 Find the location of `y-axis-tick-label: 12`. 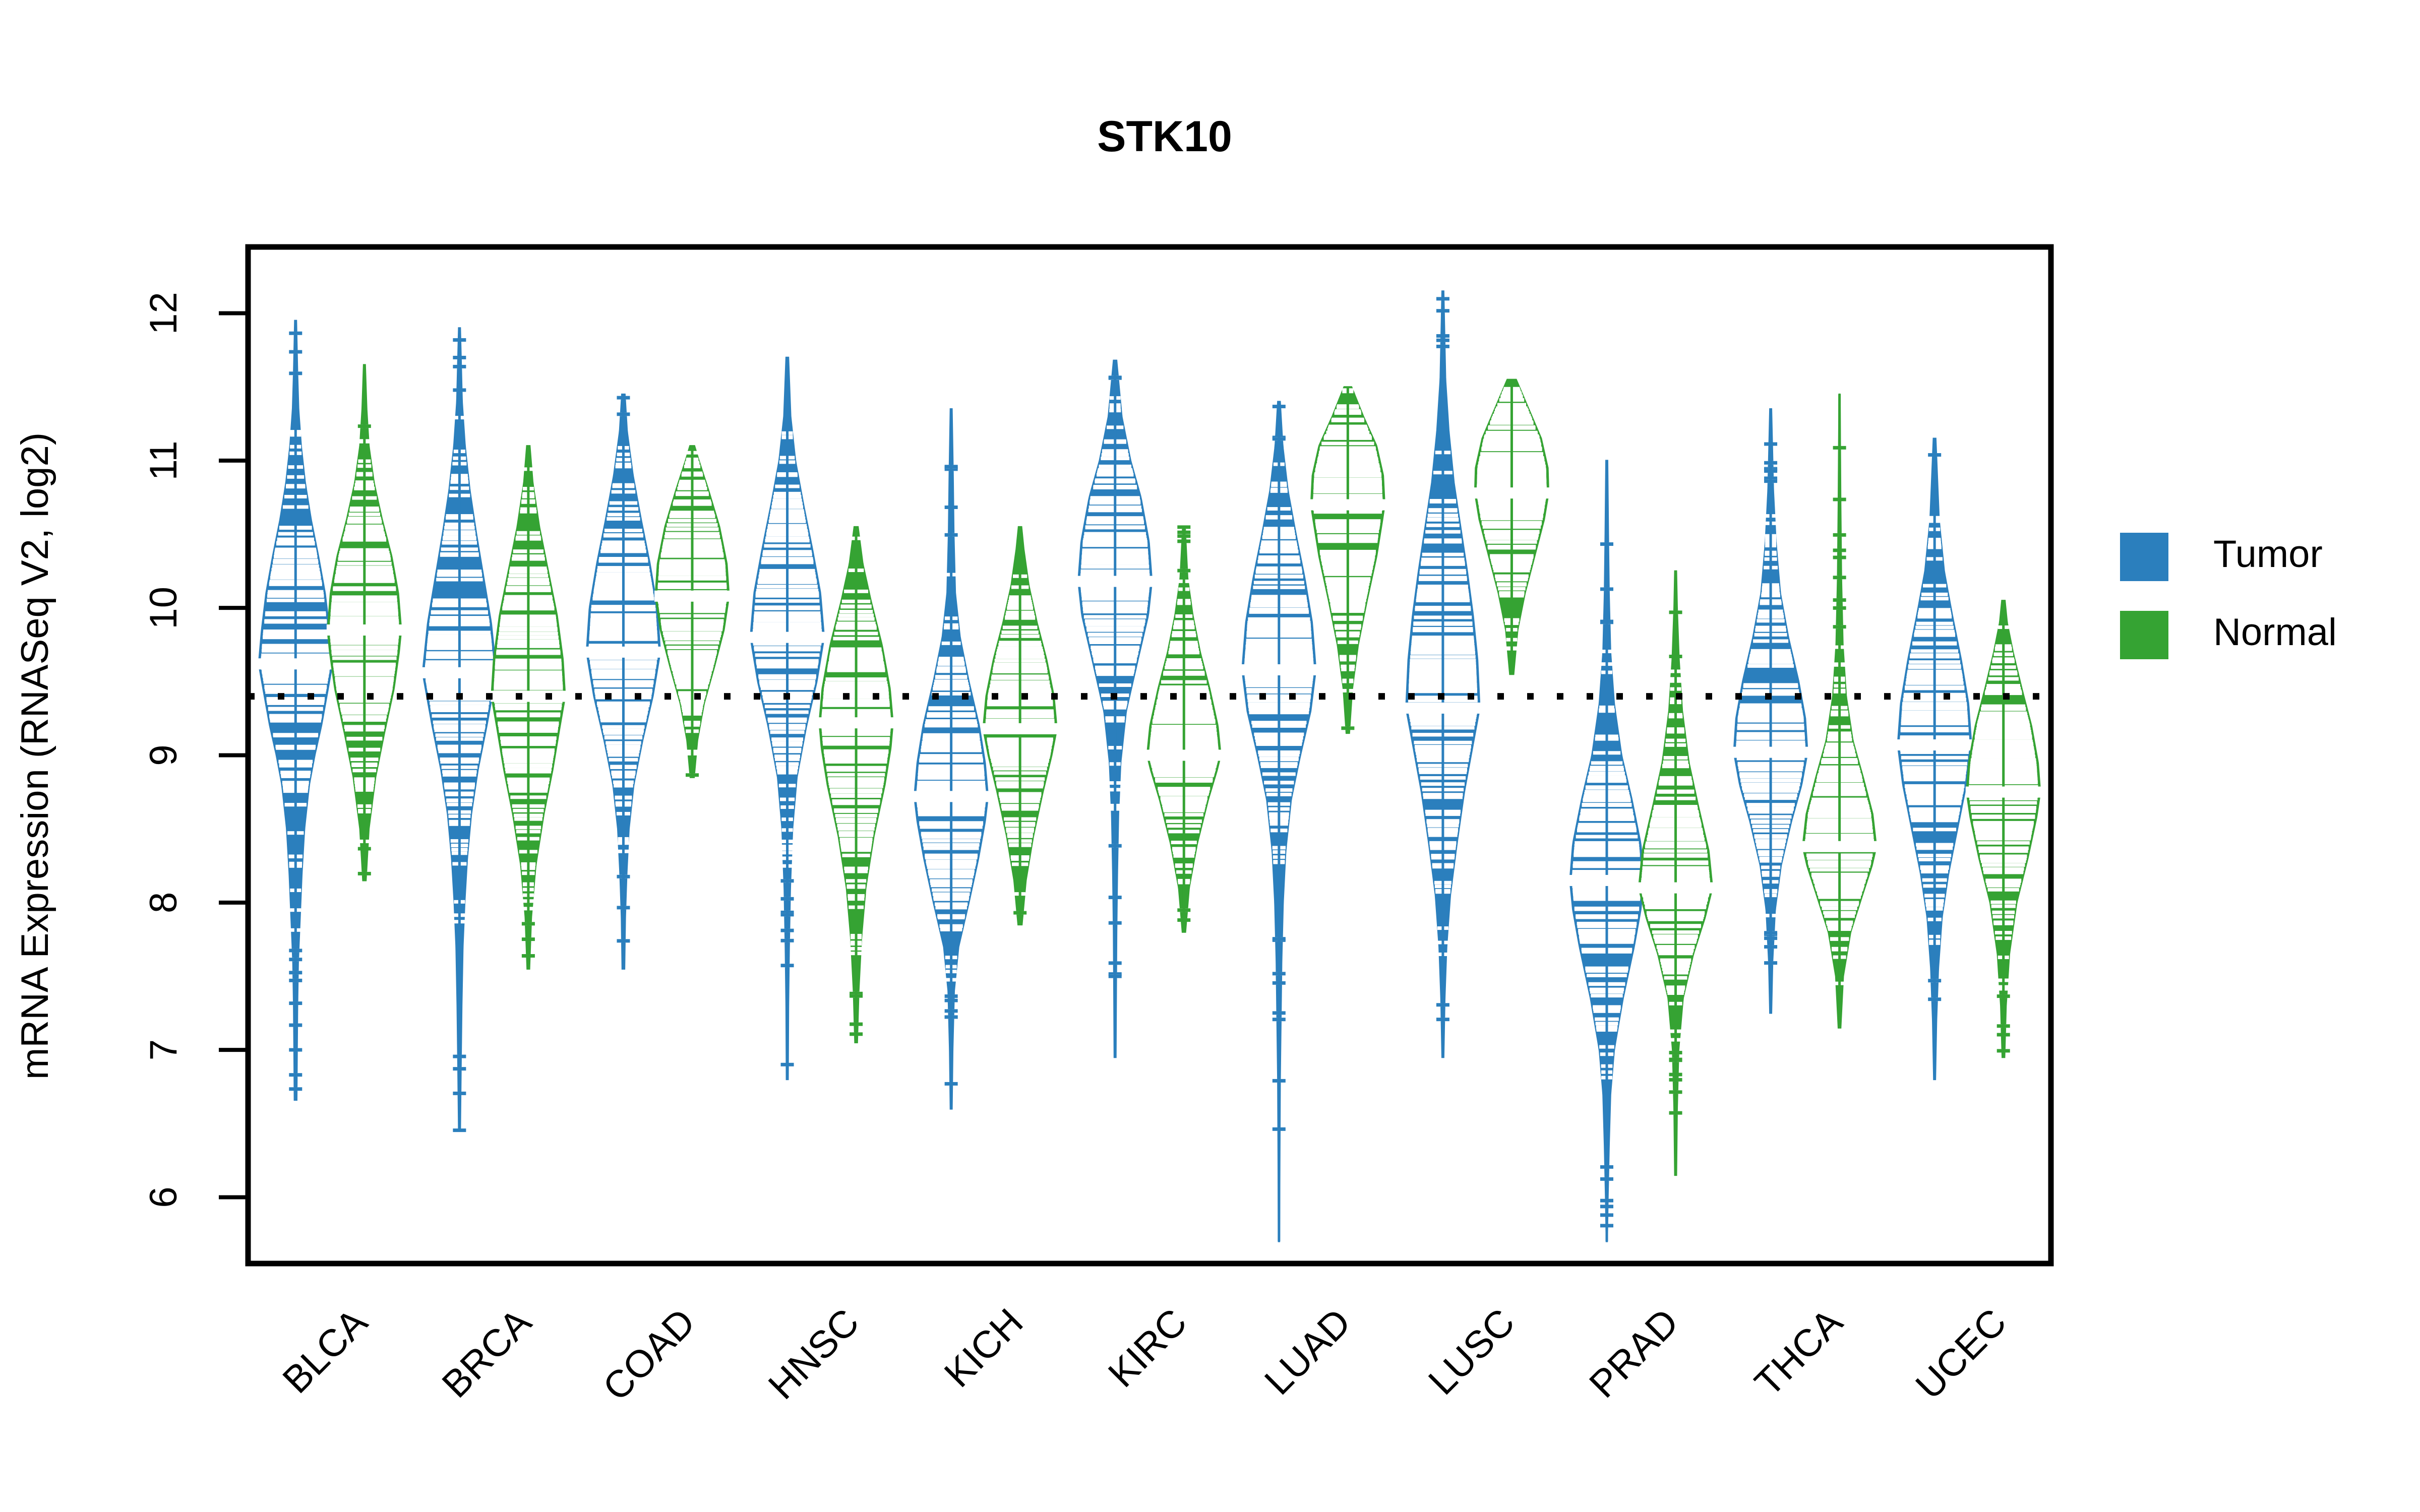

y-axis-tick-label: 12 is located at coordinates (163, 313).